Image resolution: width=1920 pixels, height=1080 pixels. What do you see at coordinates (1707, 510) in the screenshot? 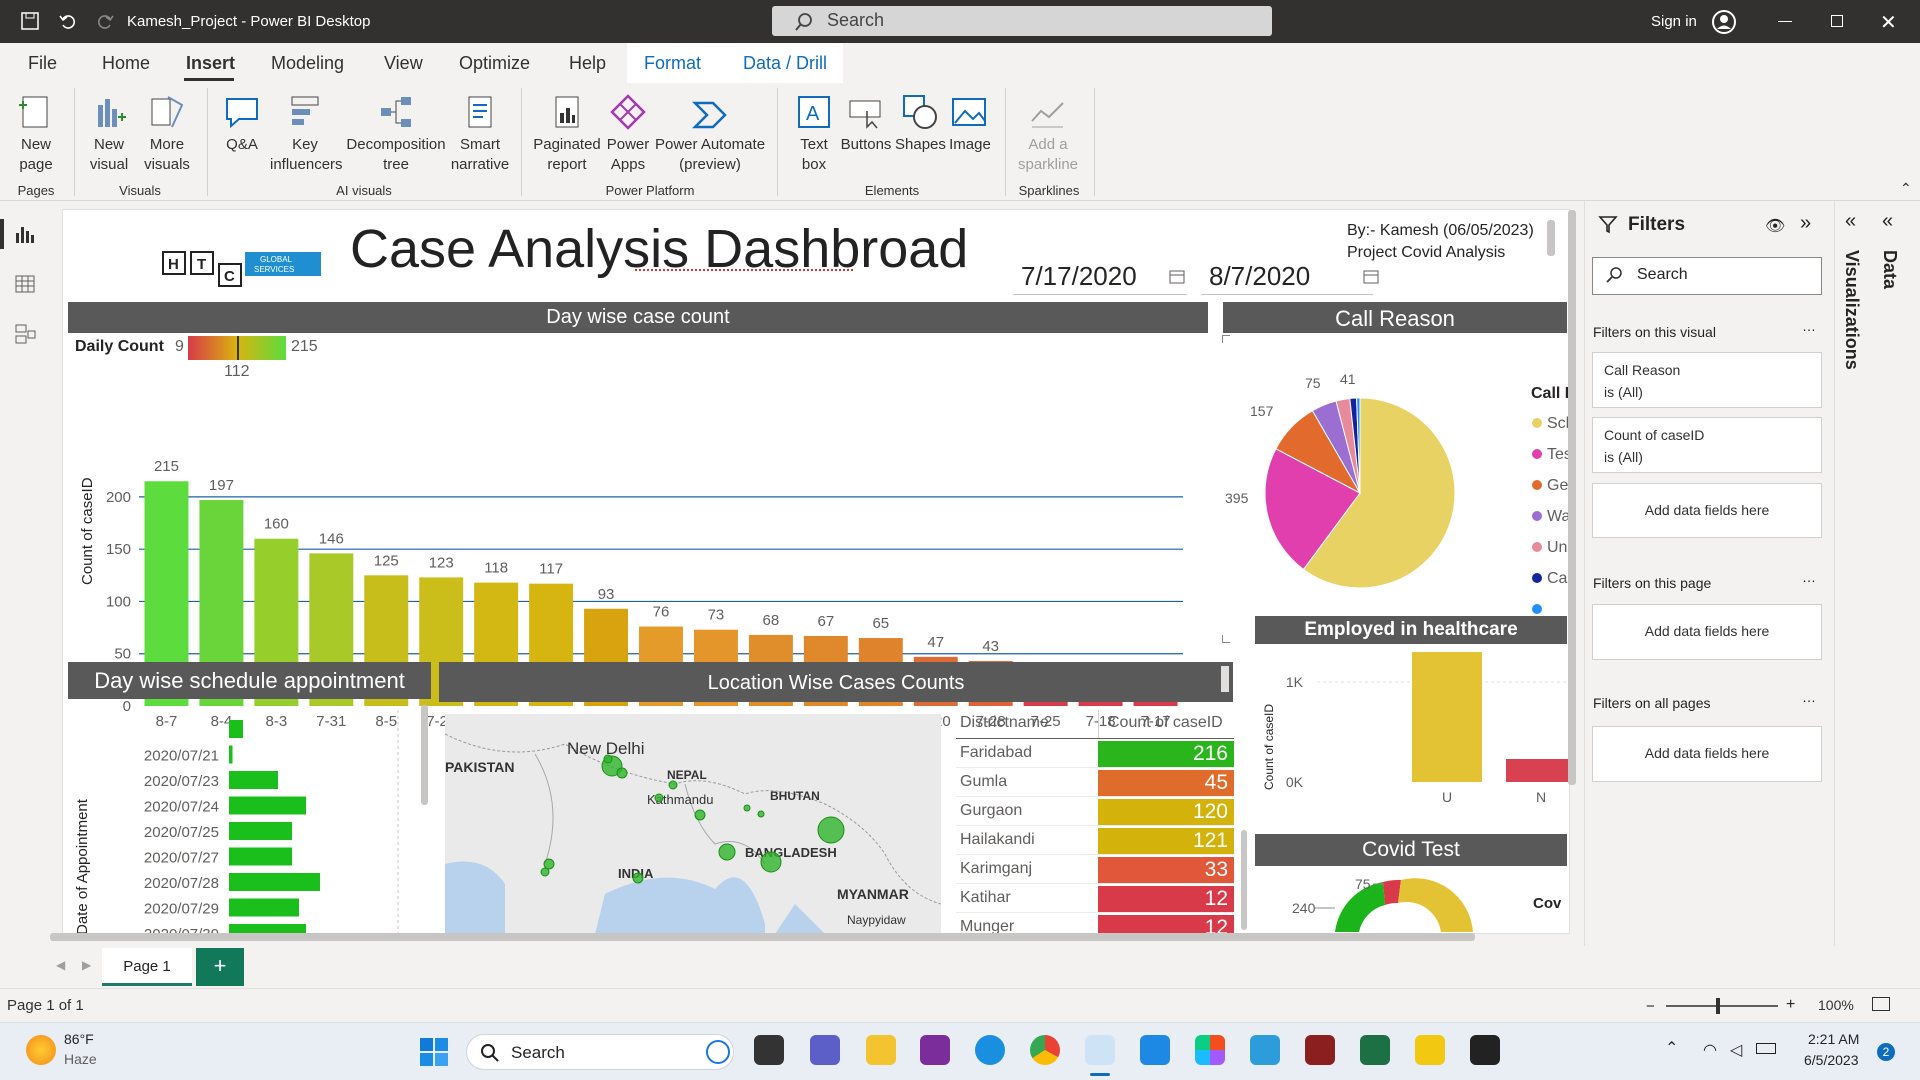
I see `add-data-fields-visual: Add data fields here` at bounding box center [1707, 510].